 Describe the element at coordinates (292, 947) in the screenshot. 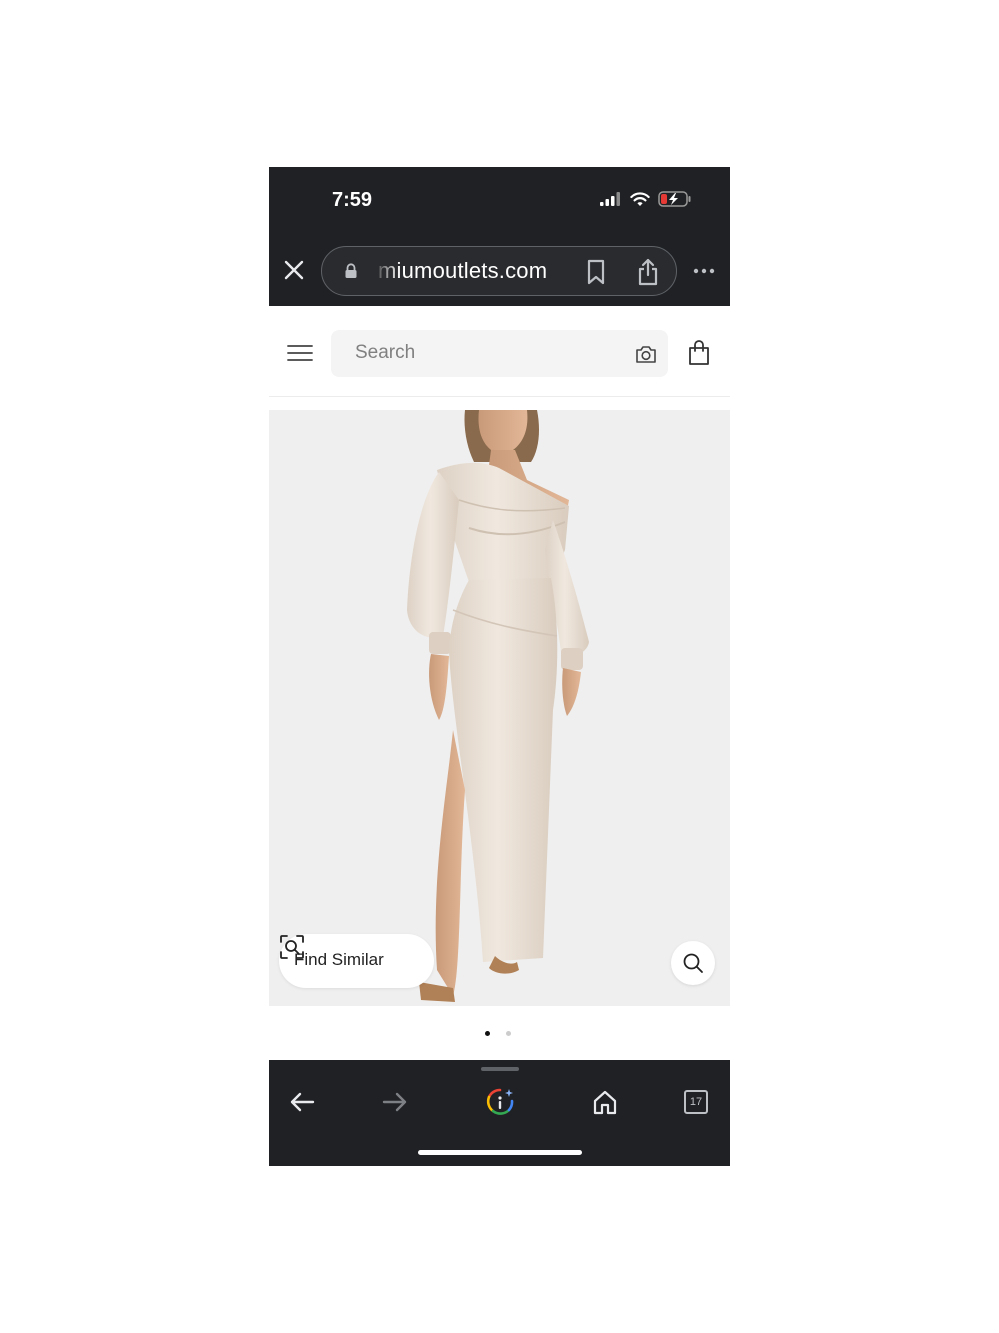

I see `visual-search-icon` at that location.